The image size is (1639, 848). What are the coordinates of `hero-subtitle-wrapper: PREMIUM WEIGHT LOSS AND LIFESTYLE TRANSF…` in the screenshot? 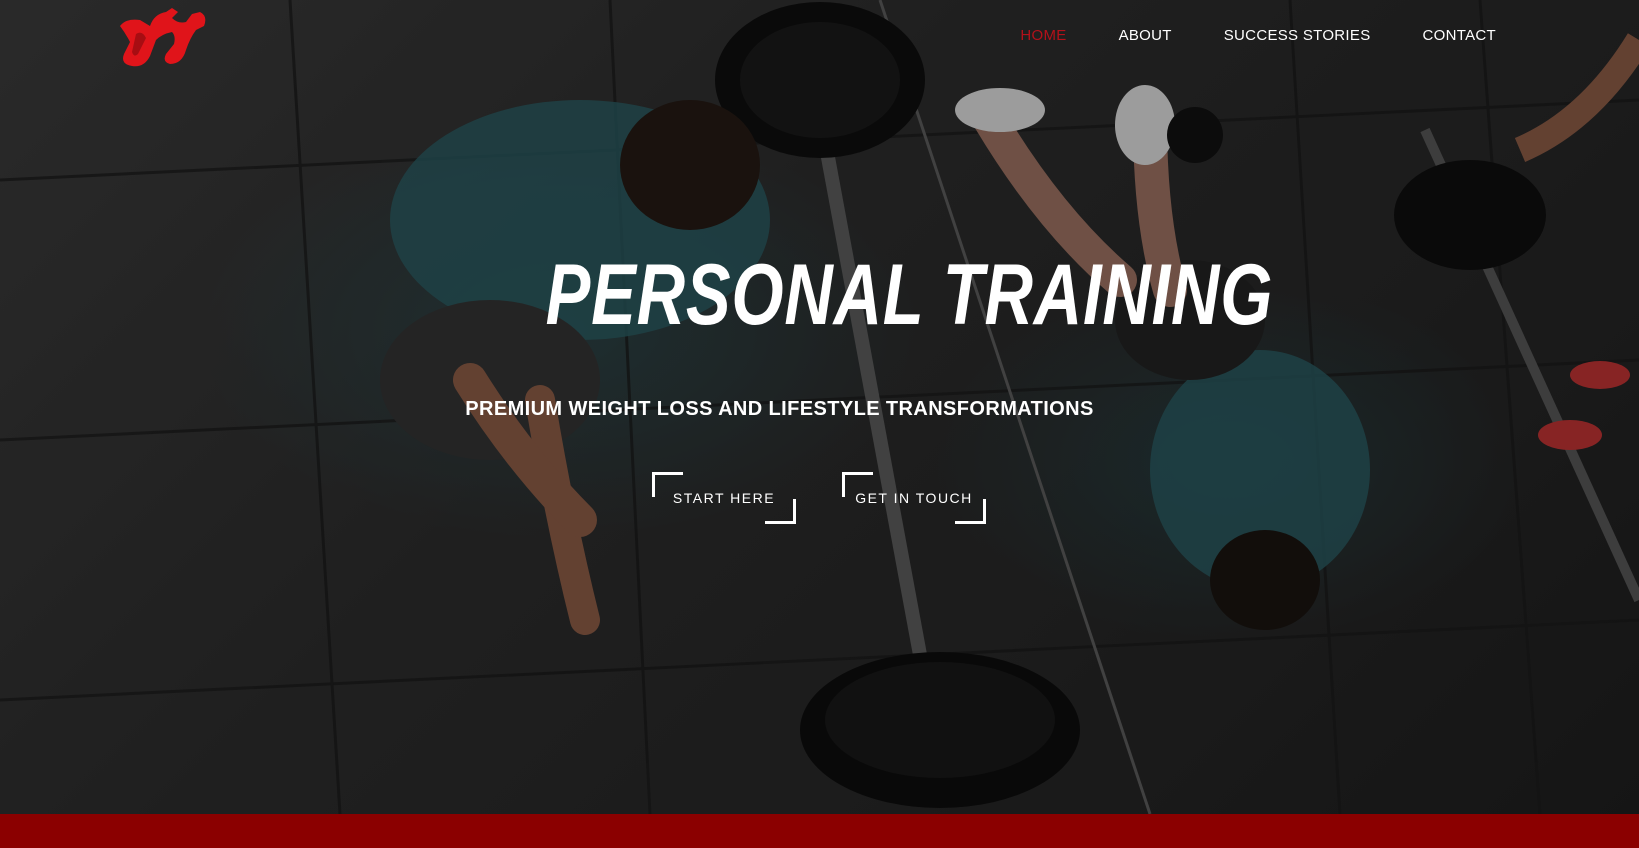 It's located at (819, 409).